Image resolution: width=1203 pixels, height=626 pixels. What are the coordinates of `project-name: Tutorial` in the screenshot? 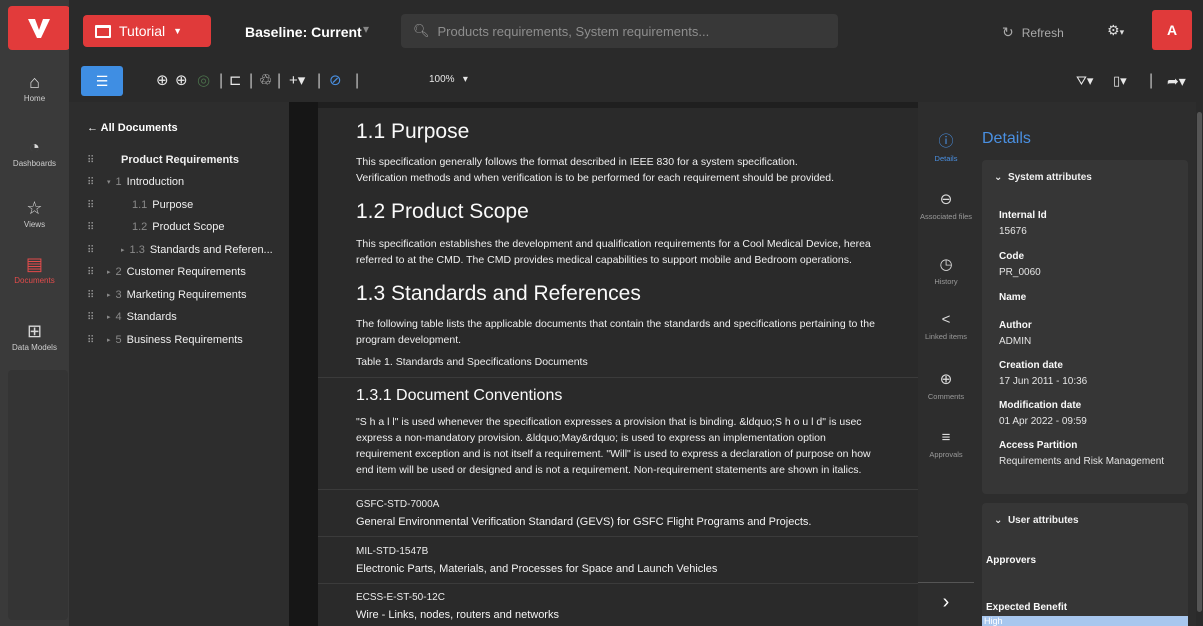 It's located at (142, 31).